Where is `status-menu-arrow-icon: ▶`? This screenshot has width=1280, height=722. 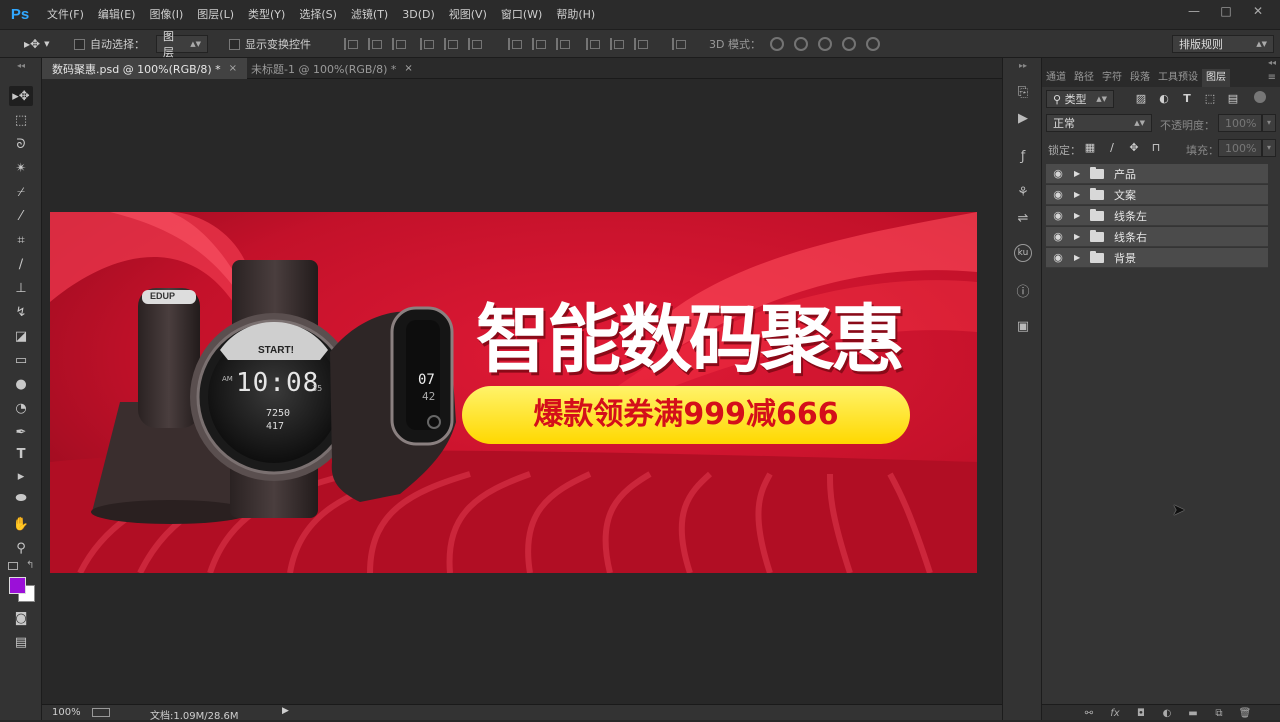
status-menu-arrow-icon: ▶ is located at coordinates (285, 711).